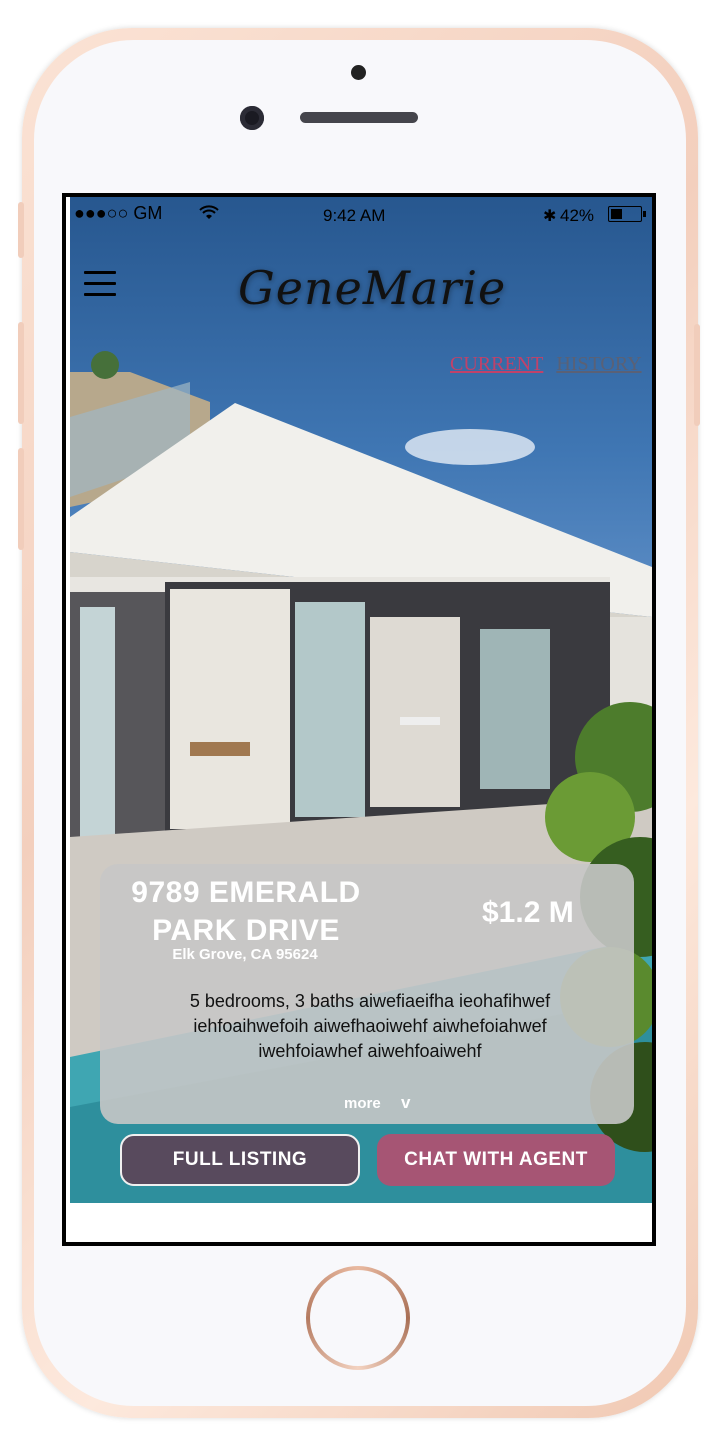 Image resolution: width=724 pixels, height=1446 pixels. What do you see at coordinates (528, 912) in the screenshot?
I see `listing-price: $1.2 M` at bounding box center [528, 912].